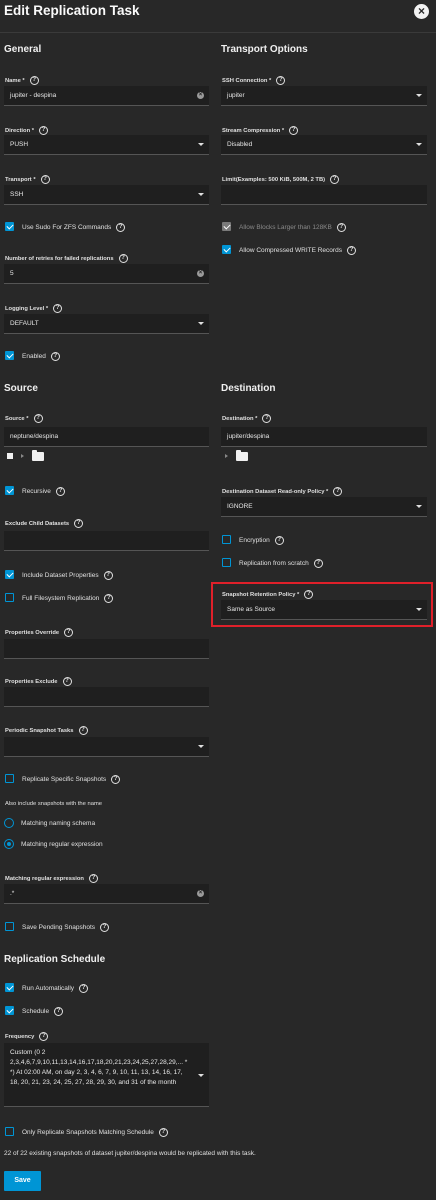 The height and width of the screenshot is (1200, 436). Describe the element at coordinates (24, 418) in the screenshot. I see `source-label: Source *?` at that location.